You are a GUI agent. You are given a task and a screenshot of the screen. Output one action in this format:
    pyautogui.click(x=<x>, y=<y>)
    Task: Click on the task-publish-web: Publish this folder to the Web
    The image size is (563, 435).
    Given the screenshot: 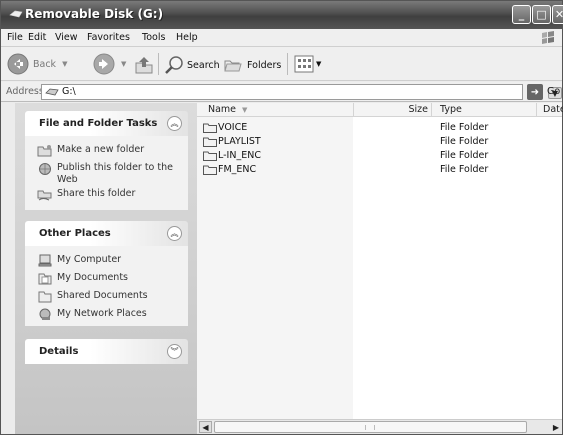 What is the action you would take?
    pyautogui.click(x=106, y=174)
    